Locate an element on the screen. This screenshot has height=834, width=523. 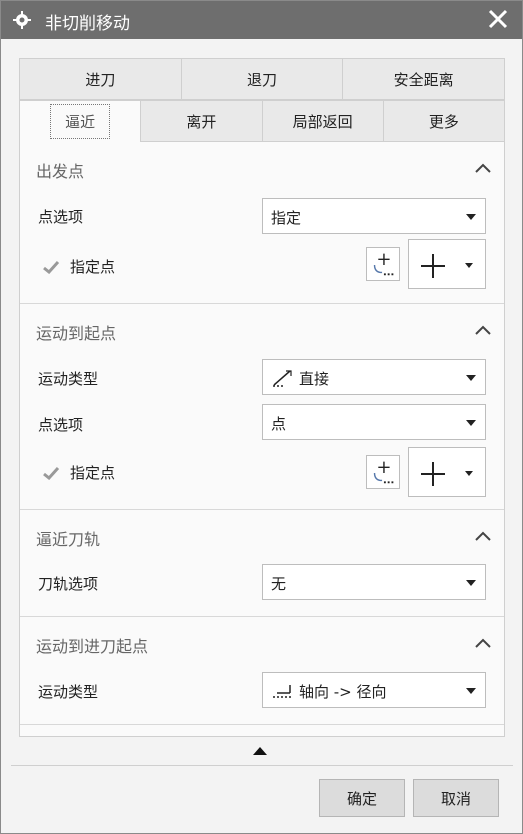
path-option-label: 刀轨选项 is located at coordinates (68, 584).